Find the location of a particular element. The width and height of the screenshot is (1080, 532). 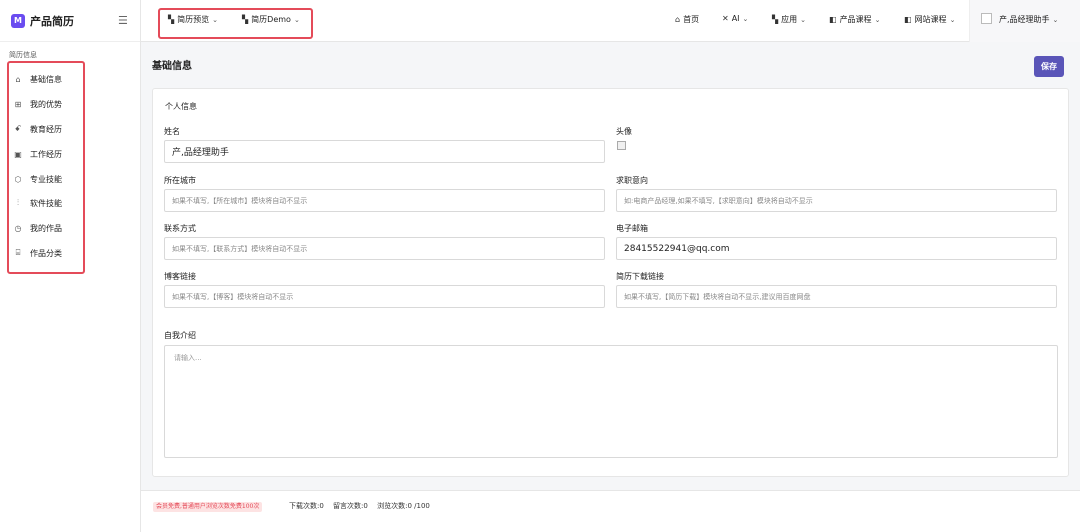

sidebar-item-basic-info: ⌂ 基础信息 is located at coordinates (37, 79).